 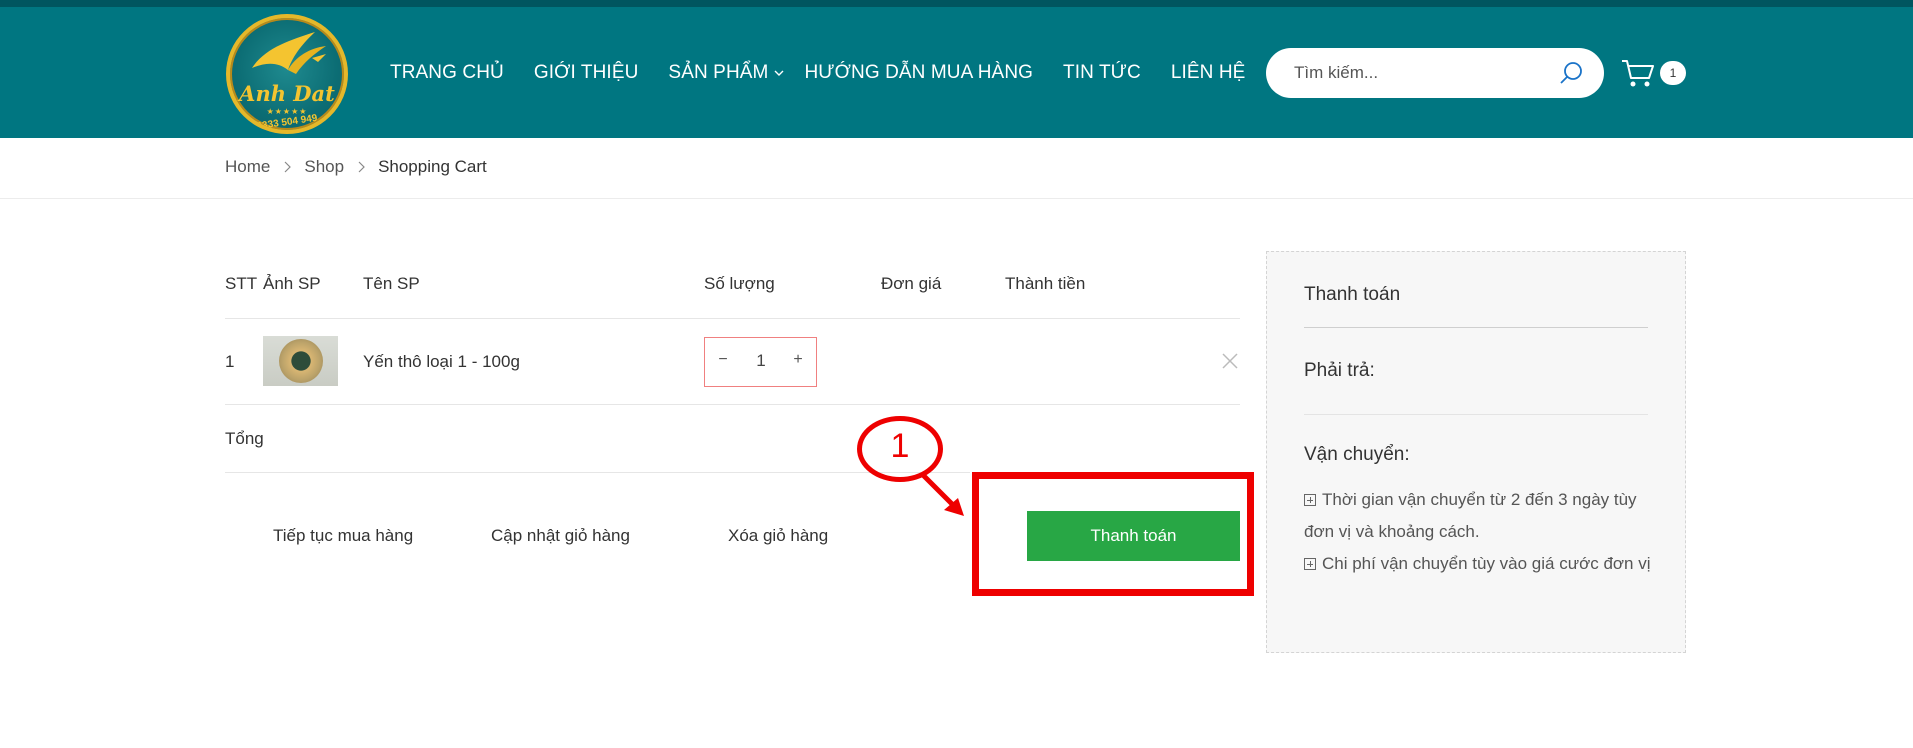 I want to click on header-subtotal: Thành tiền, so click(x=1045, y=283).